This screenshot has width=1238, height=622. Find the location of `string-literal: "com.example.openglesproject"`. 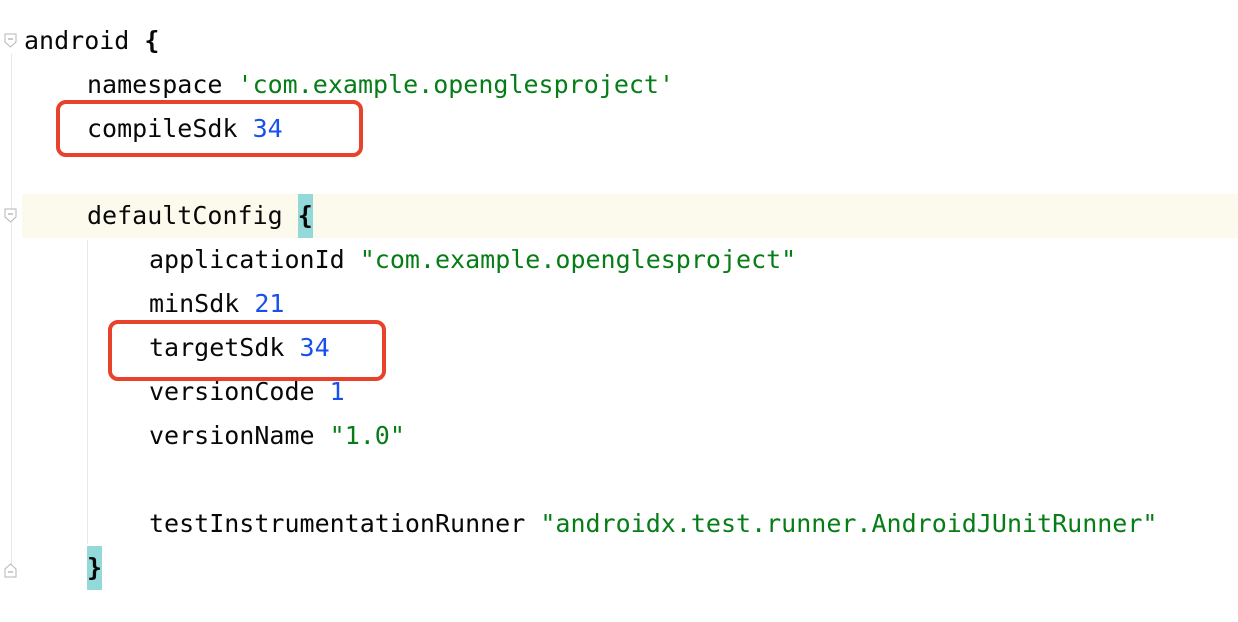

string-literal: "com.example.openglesproject" is located at coordinates (578, 259).